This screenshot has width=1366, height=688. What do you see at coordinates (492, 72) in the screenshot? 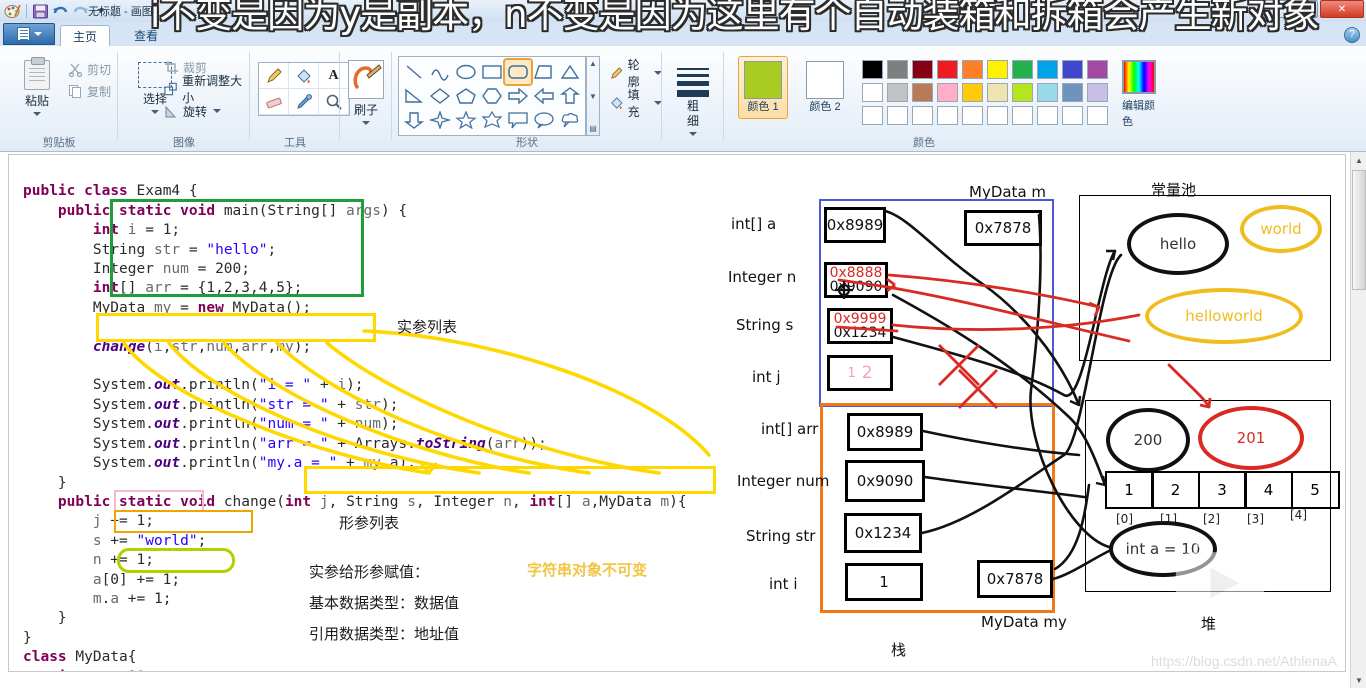
I see `shape-rect` at bounding box center [492, 72].